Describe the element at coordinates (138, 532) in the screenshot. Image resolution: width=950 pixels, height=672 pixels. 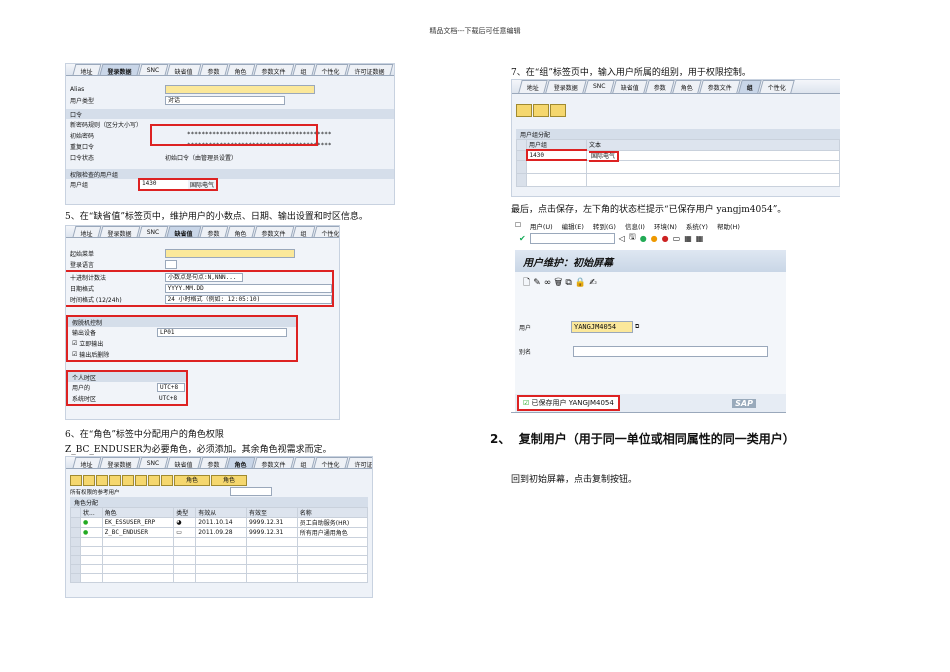
I see `role-cell: Z_BC_ENDUSER` at that location.